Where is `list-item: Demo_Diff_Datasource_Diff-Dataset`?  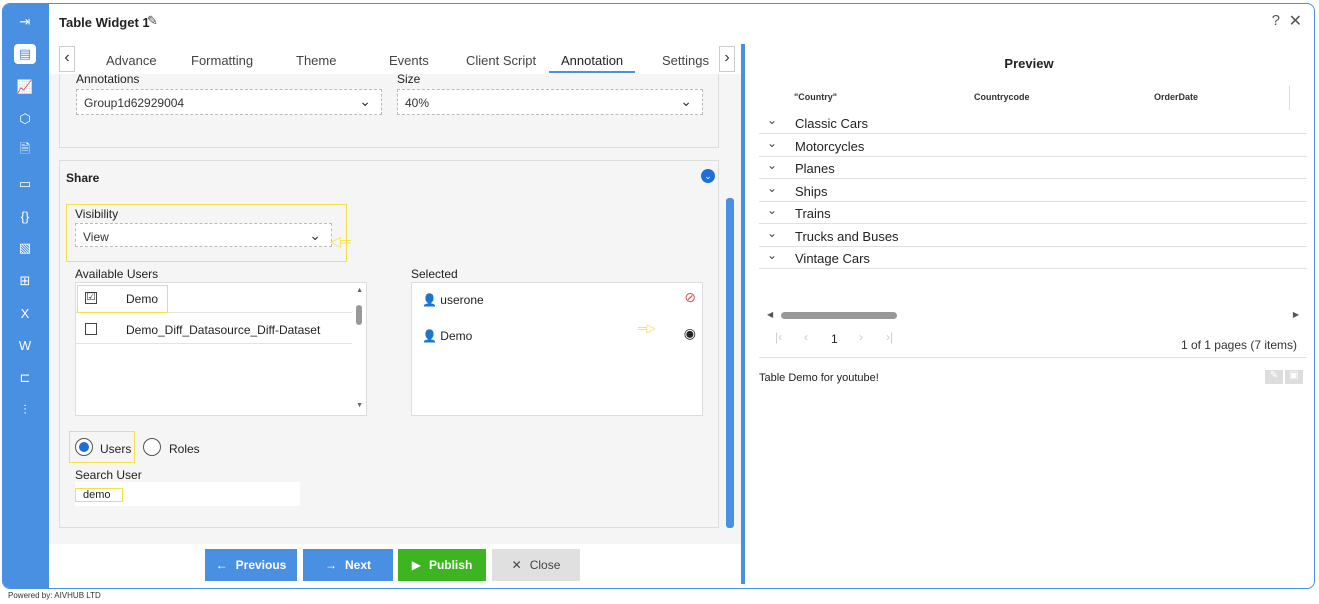 list-item: Demo_Diff_Datasource_Diff-Dataset is located at coordinates (214, 329).